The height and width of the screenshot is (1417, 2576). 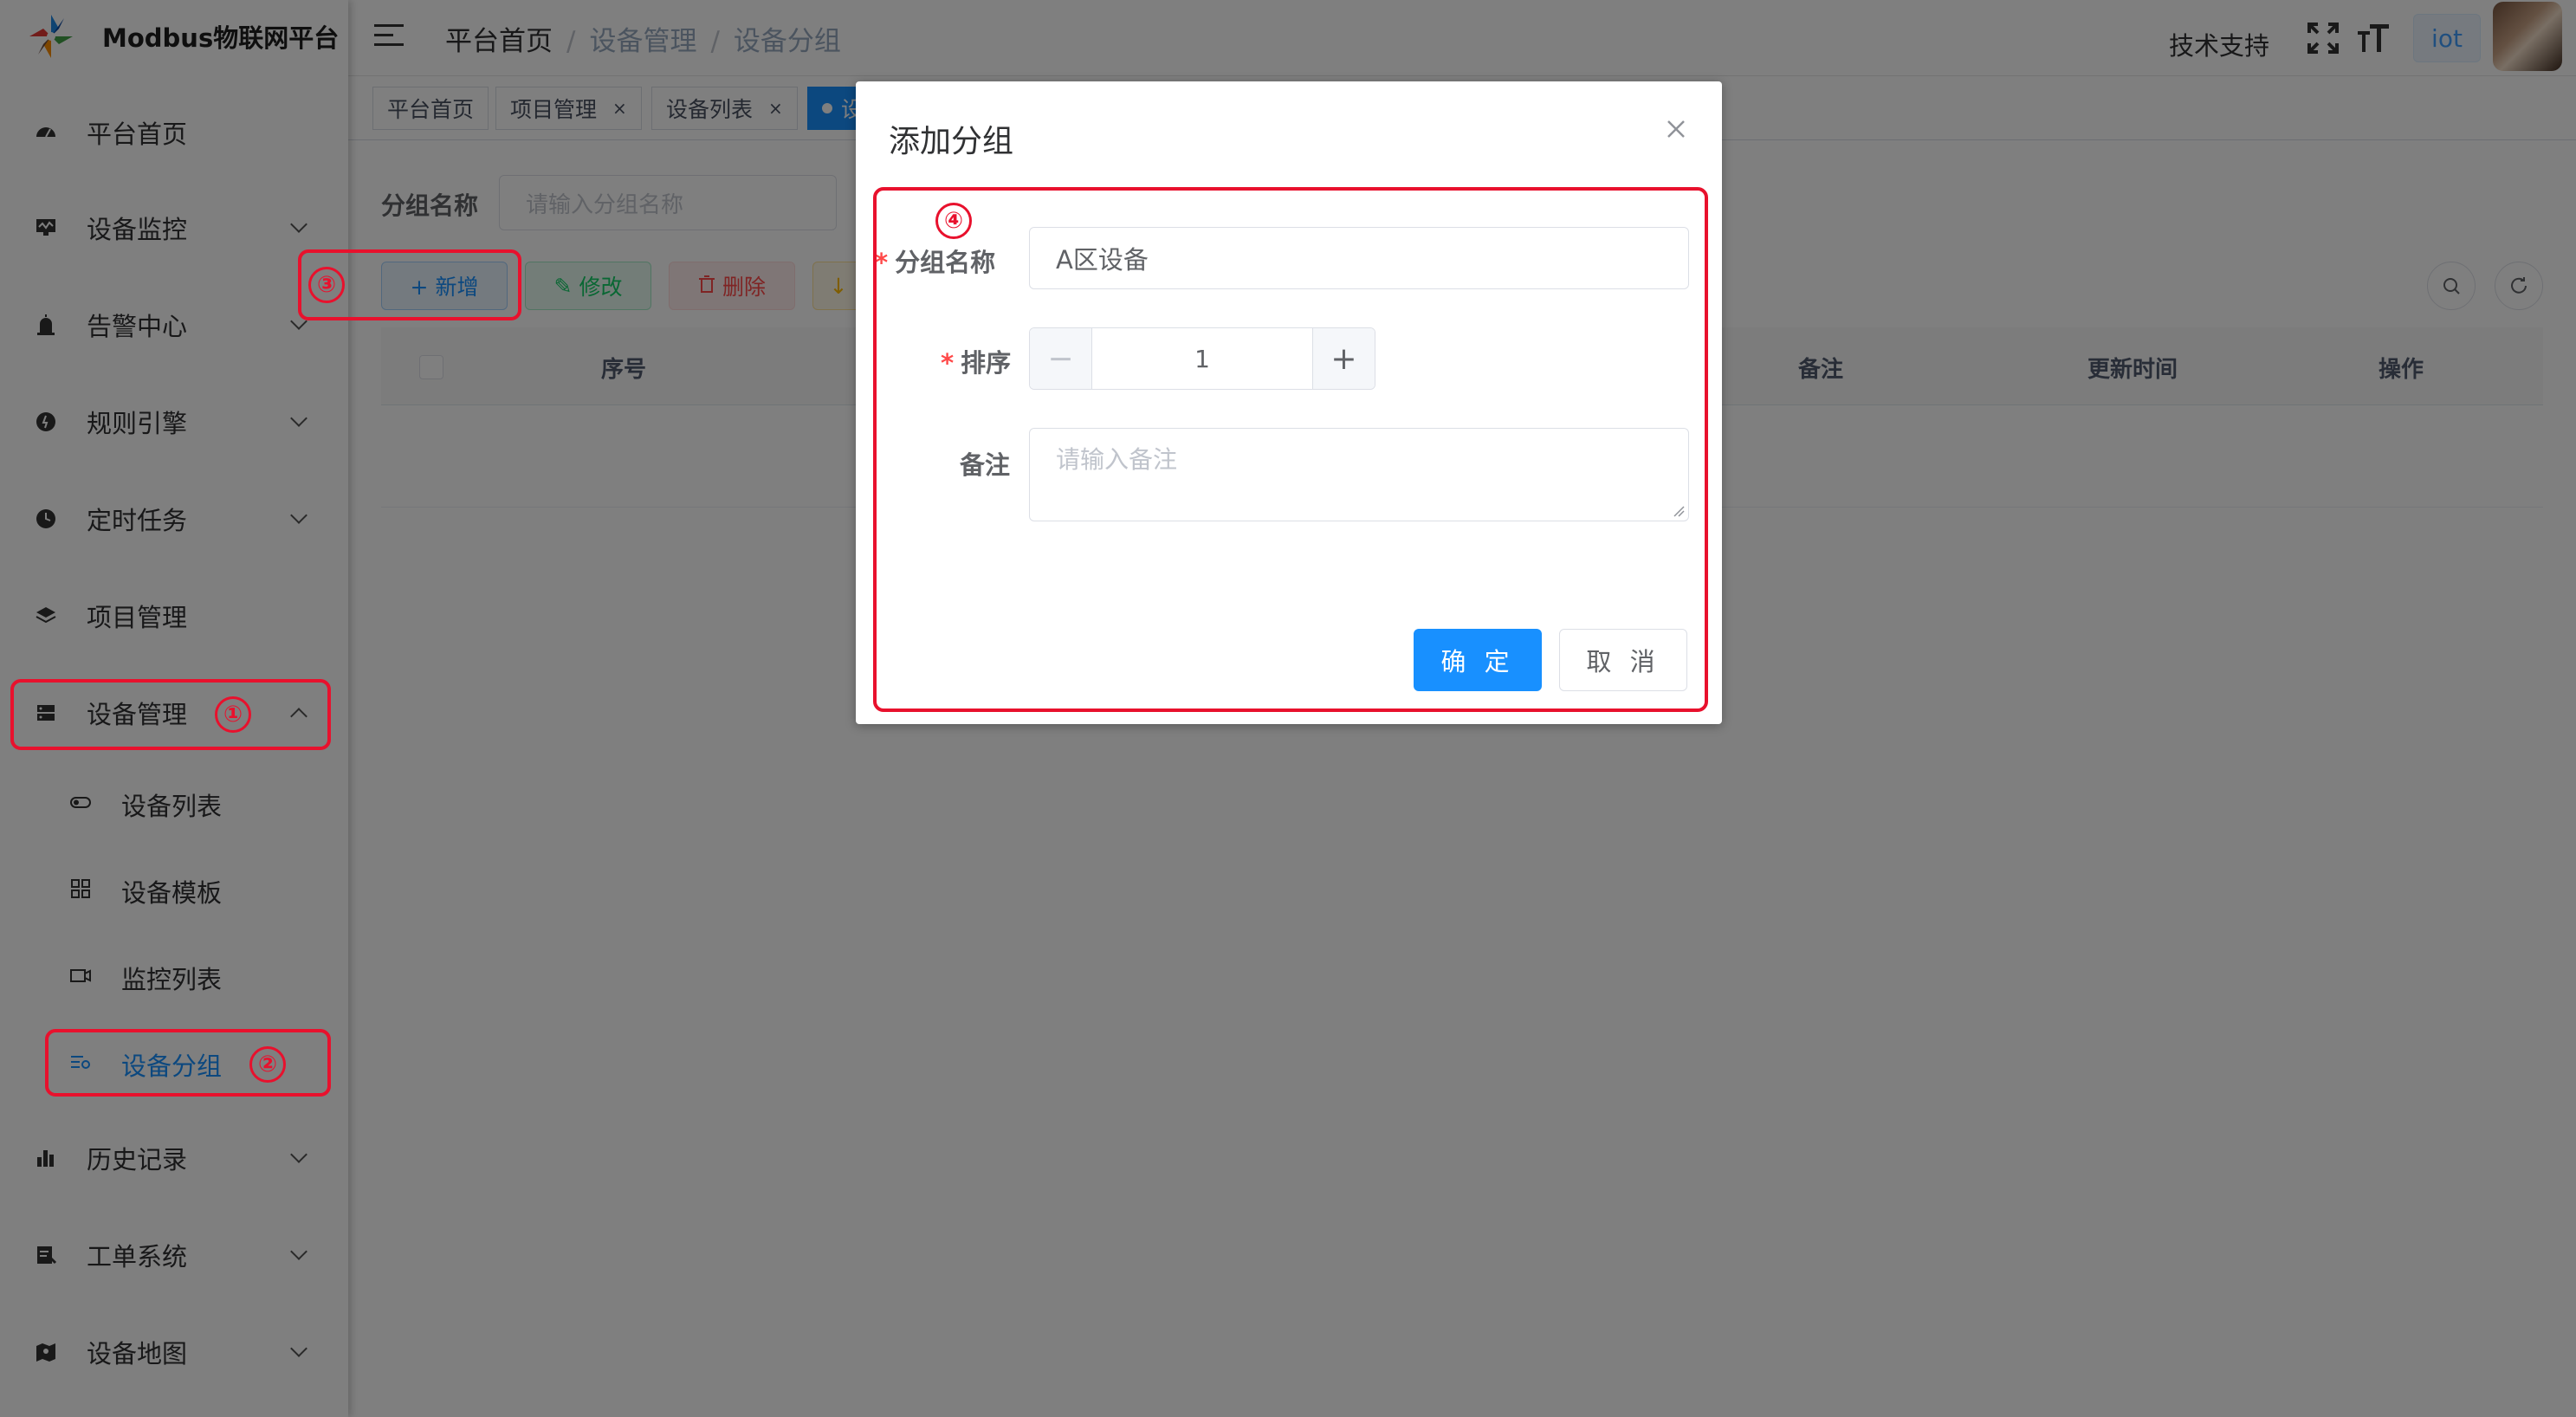 What do you see at coordinates (1676, 129) in the screenshot?
I see `close-icon` at bounding box center [1676, 129].